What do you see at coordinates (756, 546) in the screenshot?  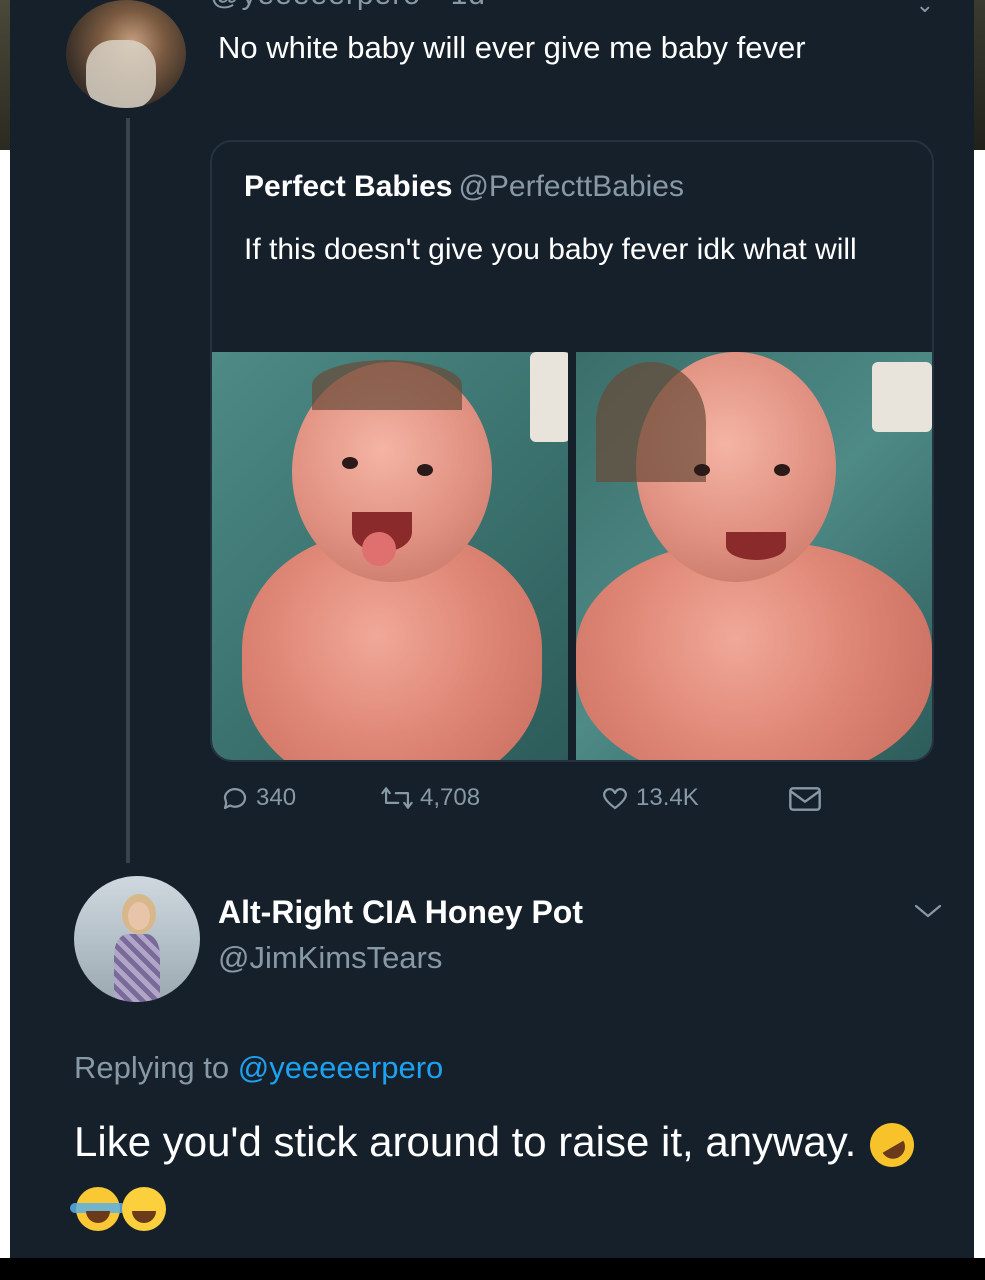 I see `baby-mouth` at bounding box center [756, 546].